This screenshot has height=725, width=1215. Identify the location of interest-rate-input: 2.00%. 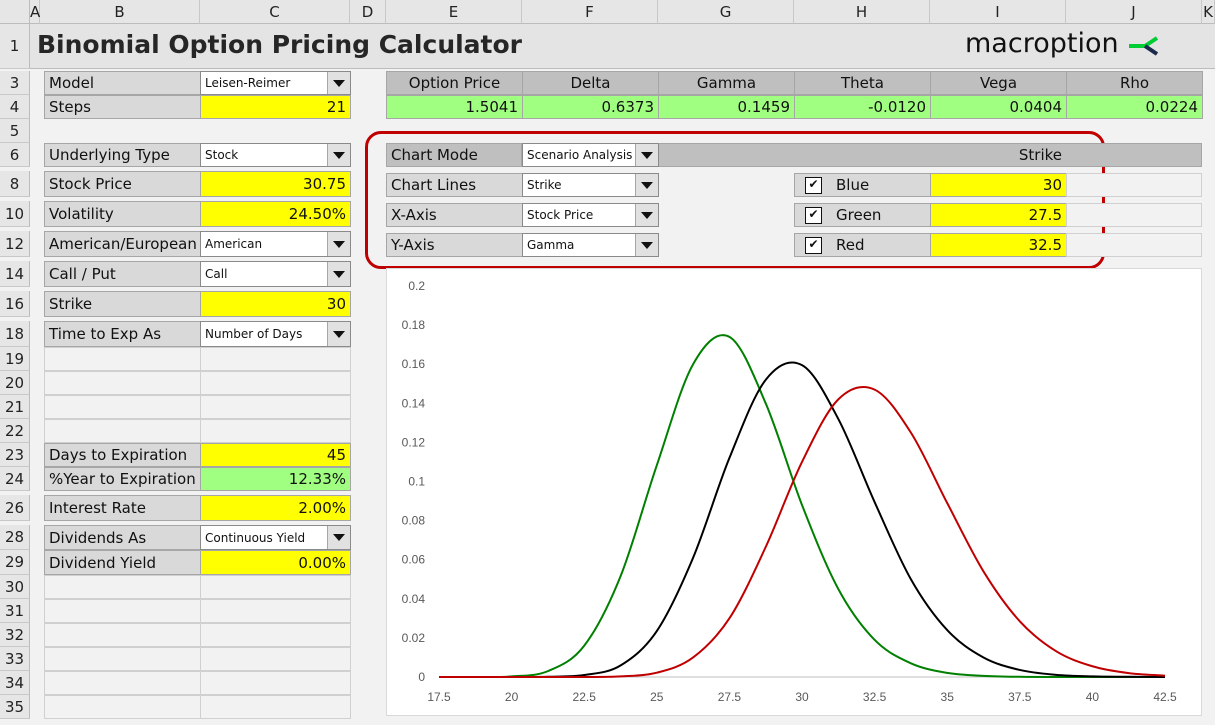
(275, 508).